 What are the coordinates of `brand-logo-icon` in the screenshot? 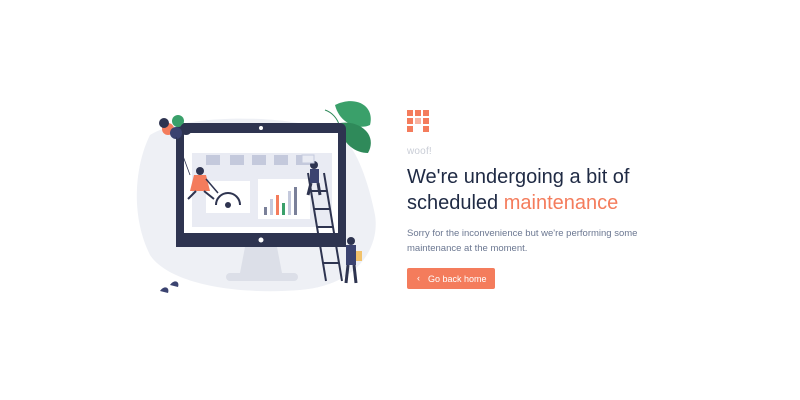 It's located at (418, 121).